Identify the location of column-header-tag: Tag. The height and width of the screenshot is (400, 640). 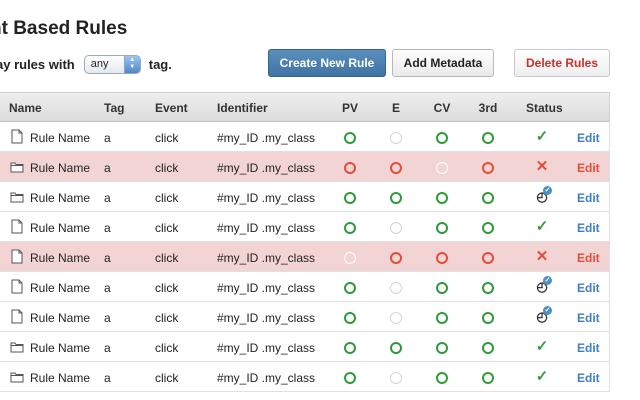
(114, 108).